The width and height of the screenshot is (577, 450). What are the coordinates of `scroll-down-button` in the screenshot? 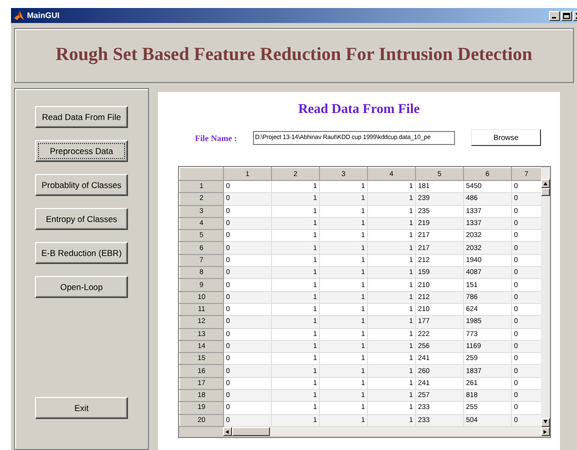 It's located at (545, 422).